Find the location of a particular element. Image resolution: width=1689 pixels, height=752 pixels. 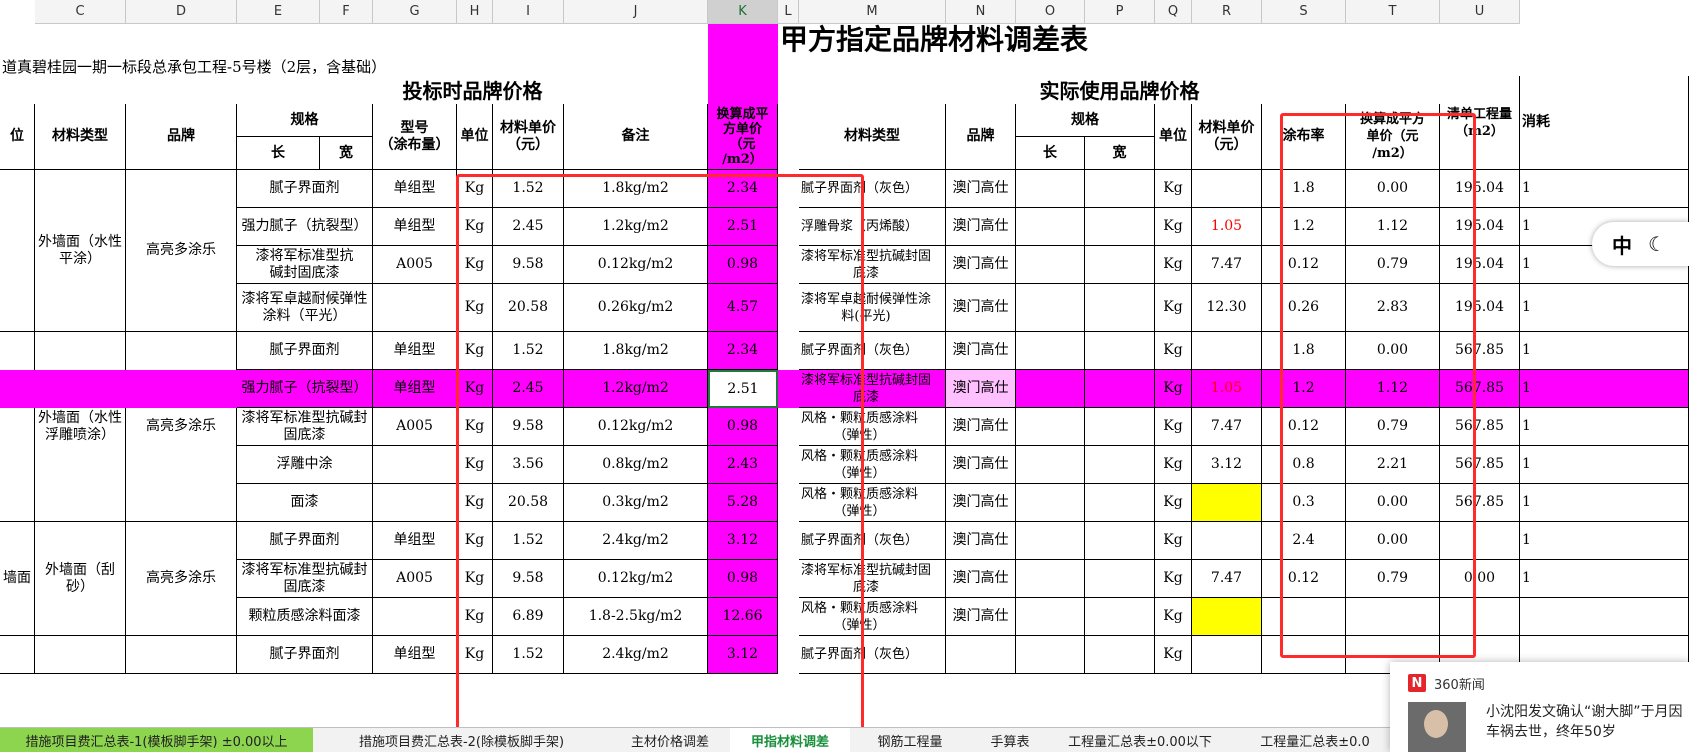

group-material-2: 外墙面（刮 砂） is located at coordinates (80, 579).